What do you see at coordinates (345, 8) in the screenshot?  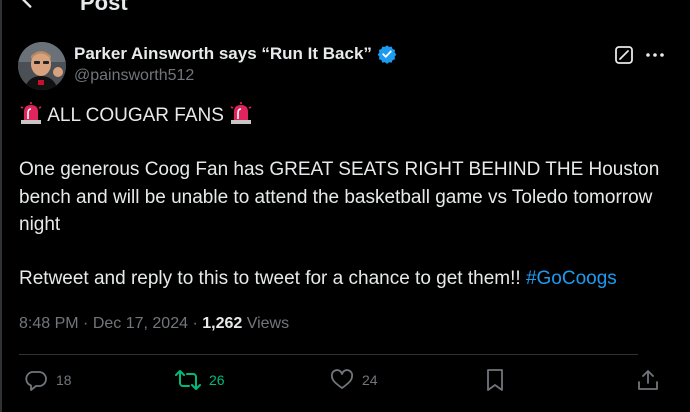 I see `top-bar: Post` at bounding box center [345, 8].